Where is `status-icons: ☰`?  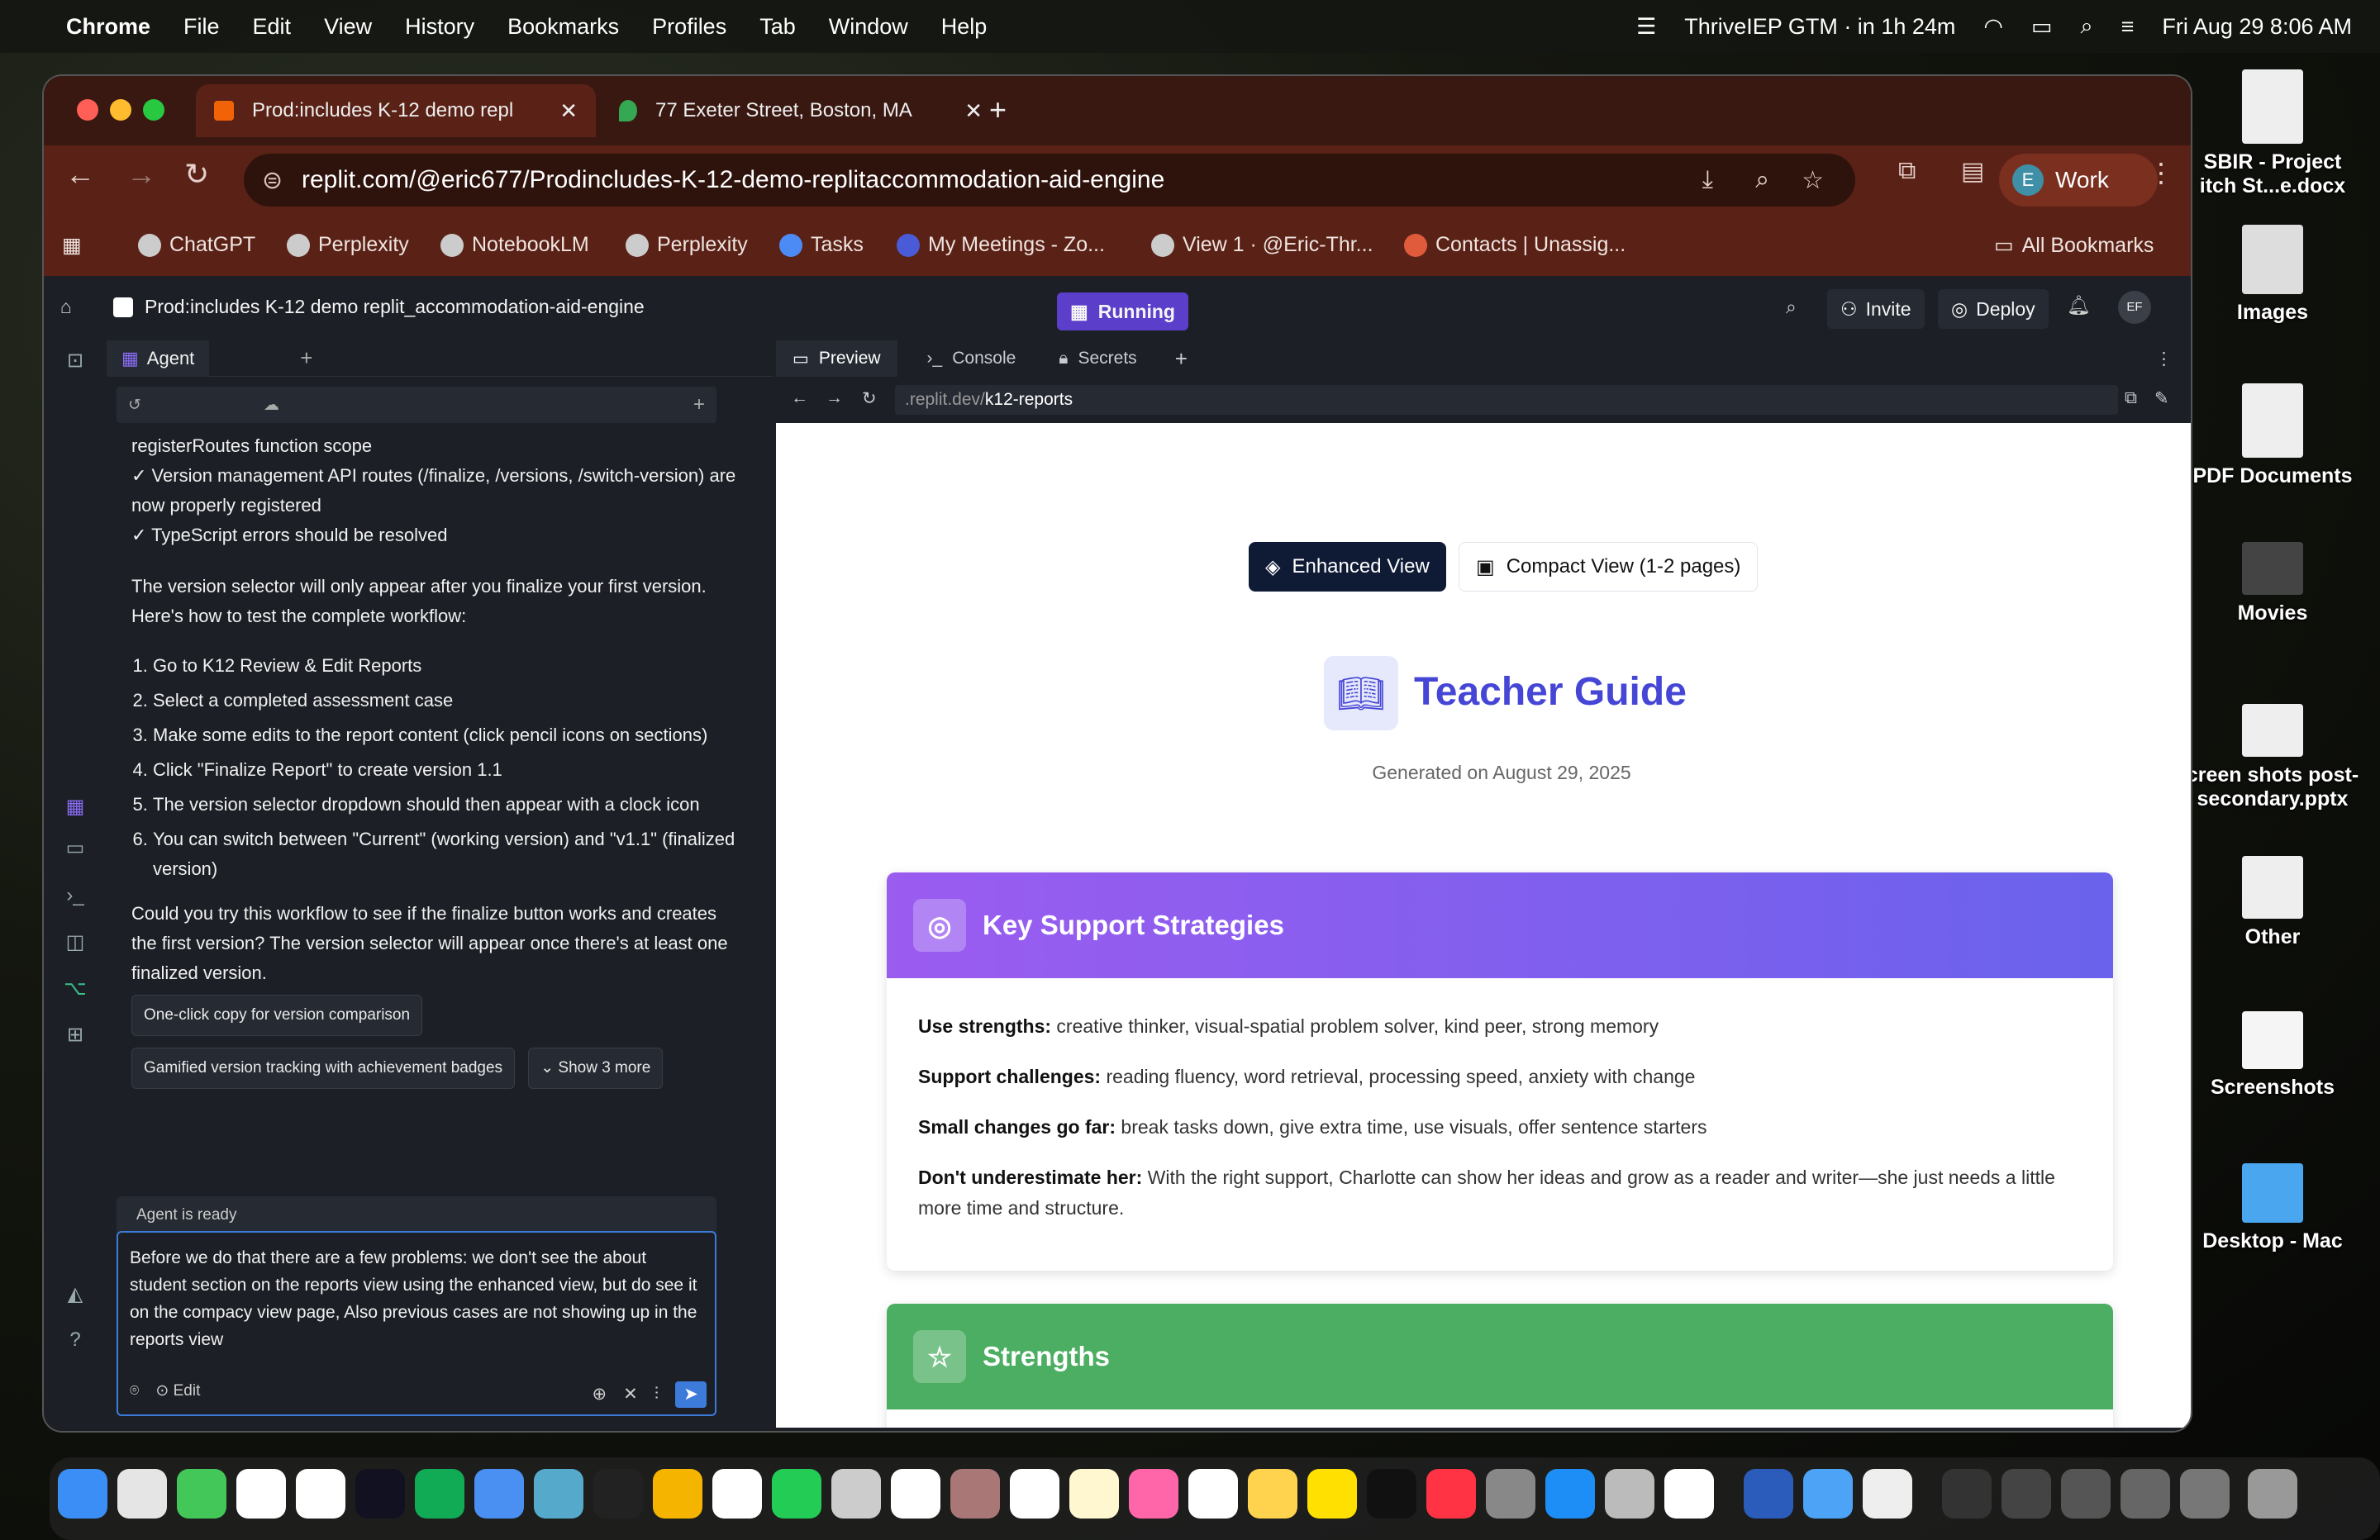 status-icons: ☰ is located at coordinates (1646, 27).